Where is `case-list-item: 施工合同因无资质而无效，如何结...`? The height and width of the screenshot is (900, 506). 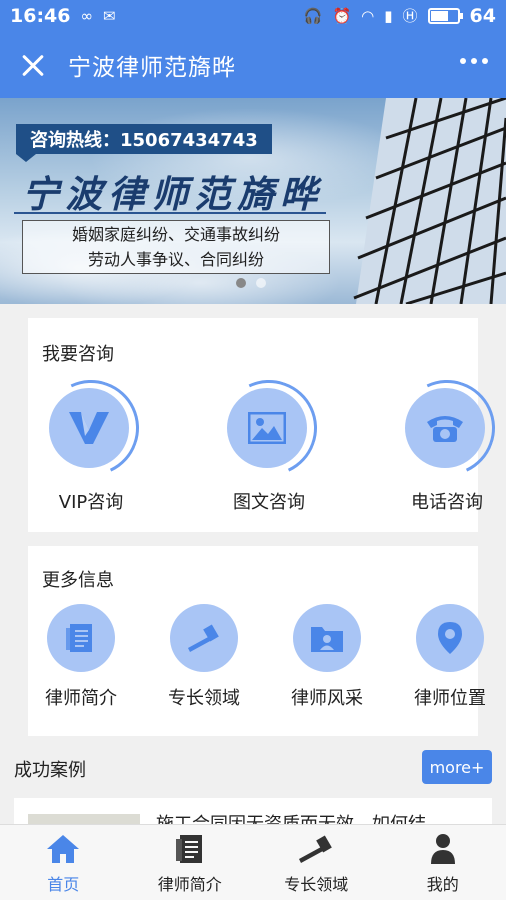 case-list-item: 施工合同因无资质而无效，如何结... is located at coordinates (253, 811).